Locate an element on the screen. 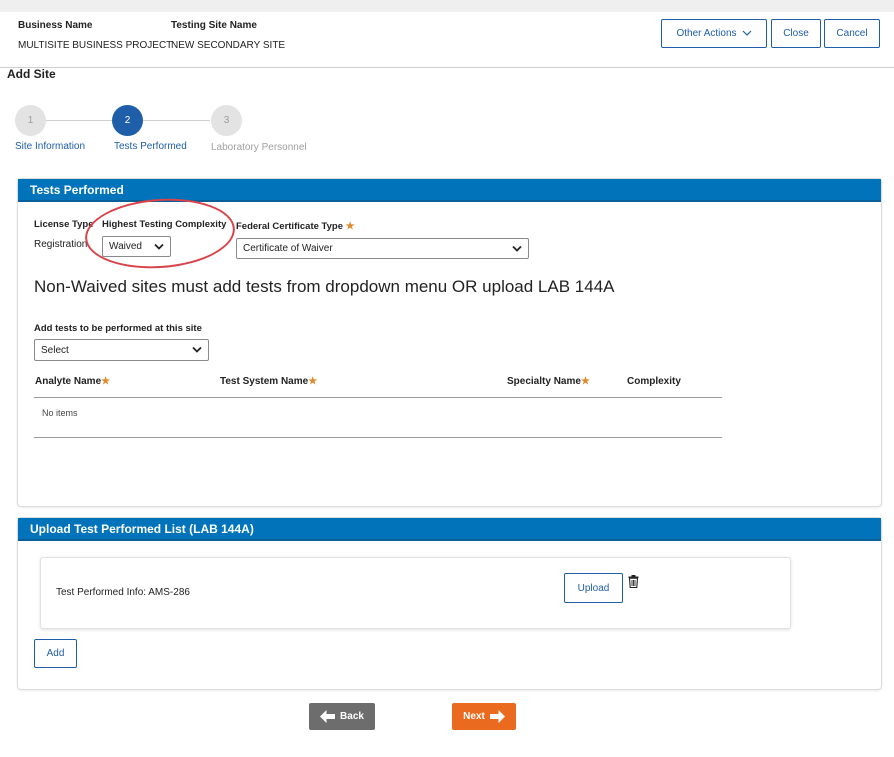 The image size is (894, 757). trash-icon is located at coordinates (633, 581).